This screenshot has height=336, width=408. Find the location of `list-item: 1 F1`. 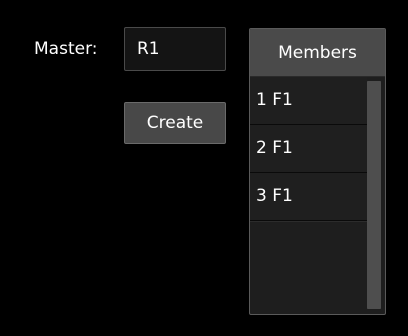

list-item: 1 F1 is located at coordinates (308, 101).